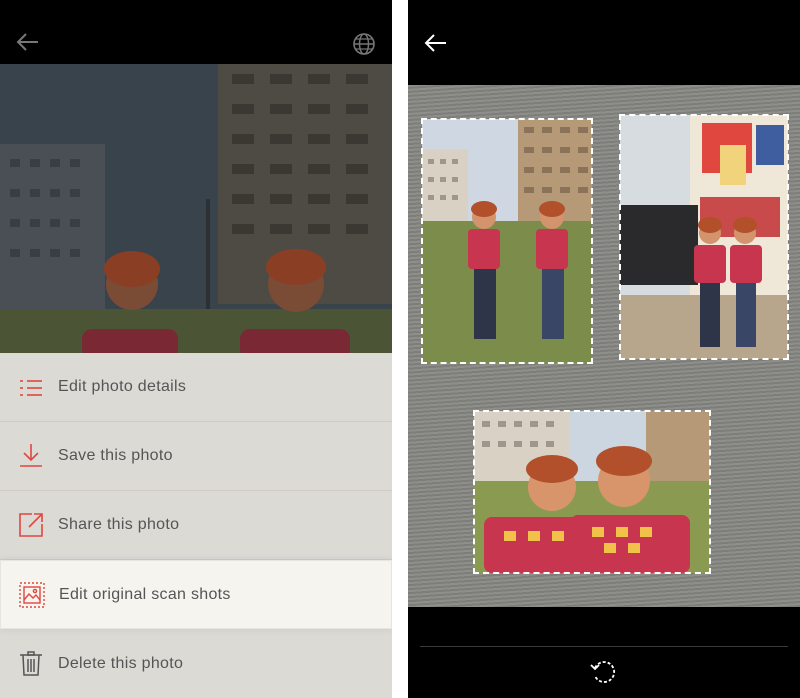  I want to click on image-icon, so click(32, 595).